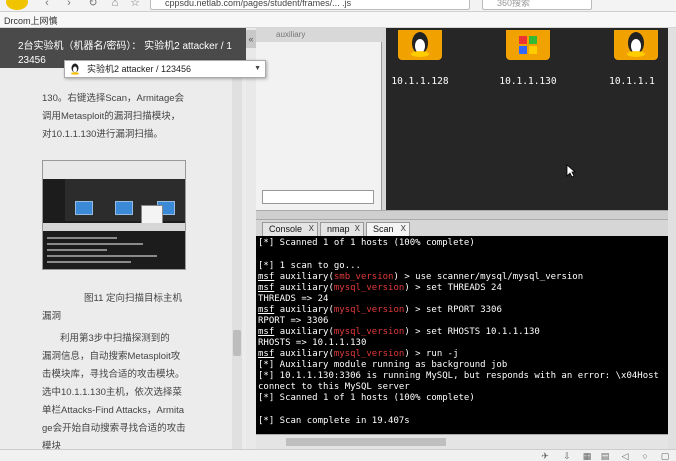  Describe the element at coordinates (545, 456) in the screenshot. I see `pin-icon: ✈` at that location.